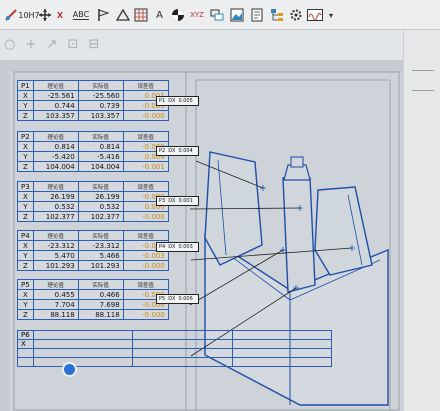  Describe the element at coordinates (185, 151) in the screenshot. I see `callout-value: 0.004` at that location.